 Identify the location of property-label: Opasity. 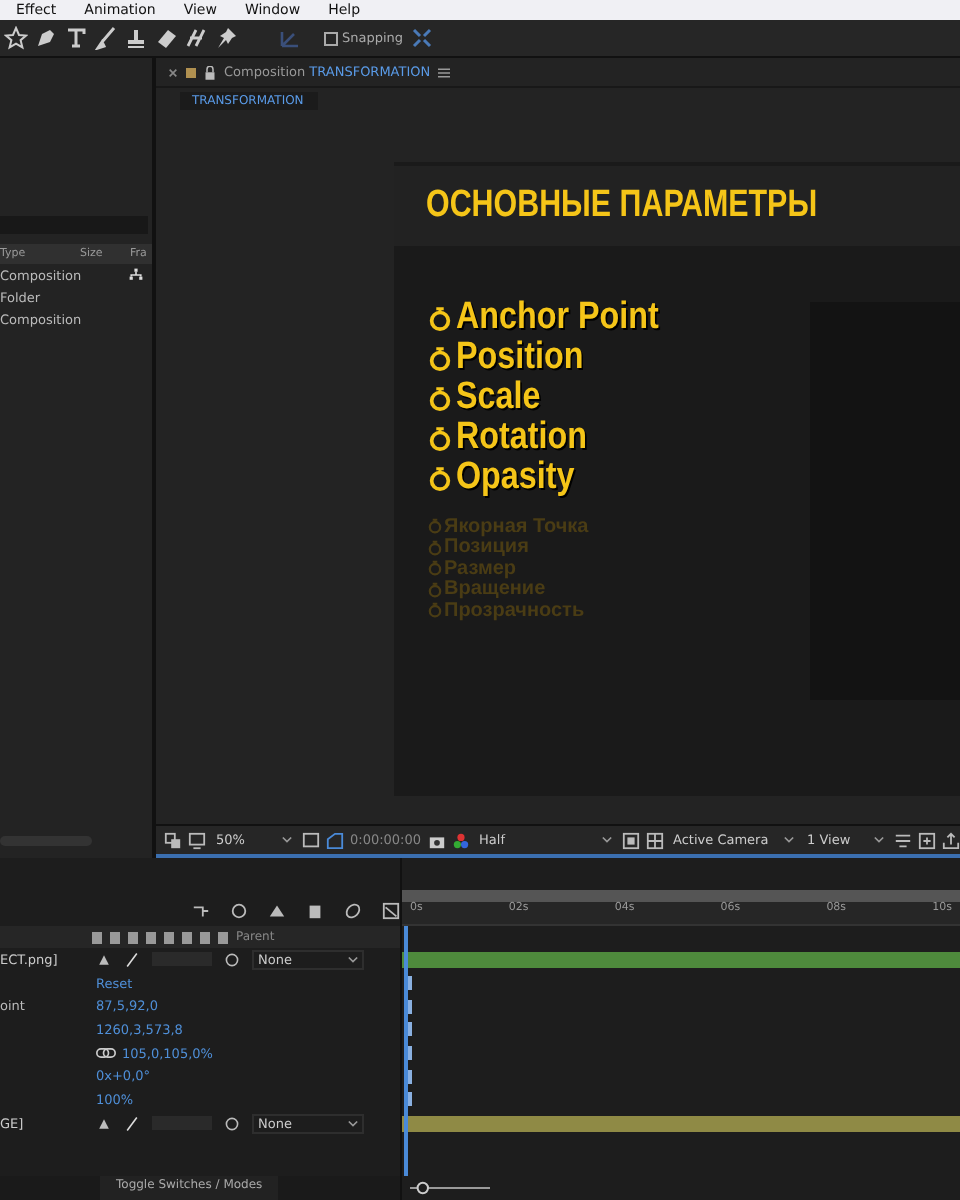
(515, 478).